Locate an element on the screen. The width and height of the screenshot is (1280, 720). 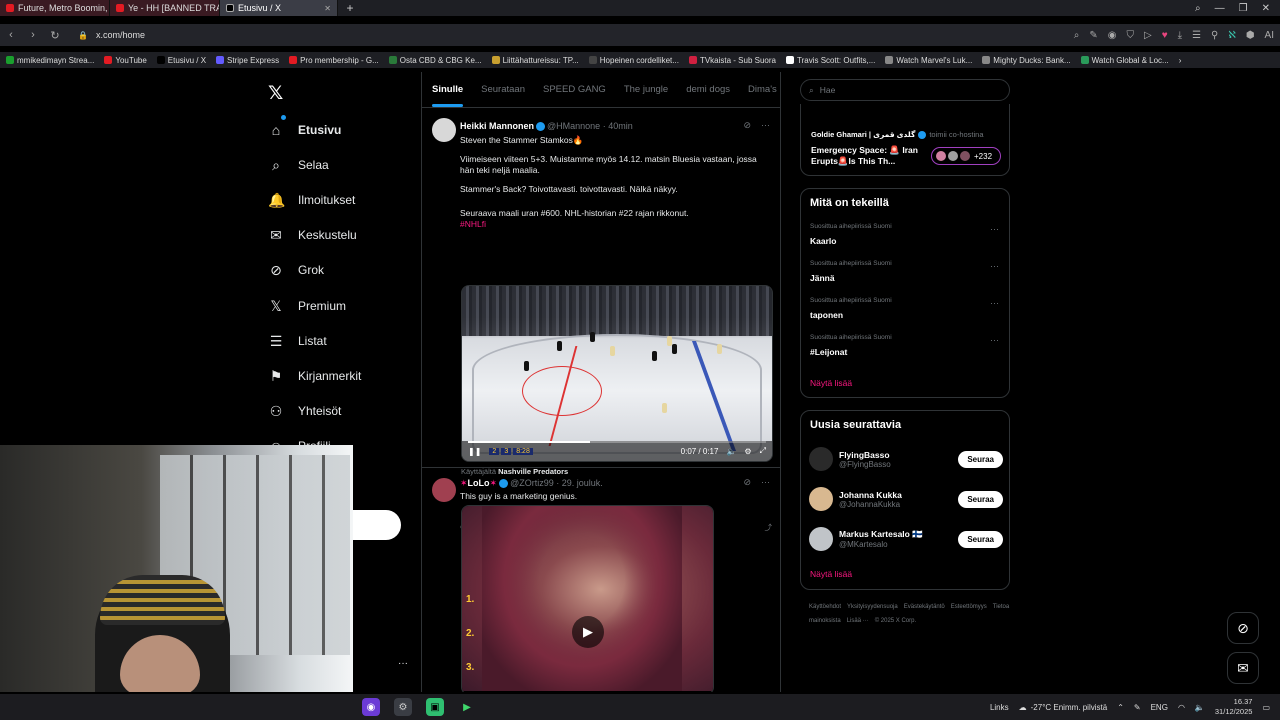
trend-name: Jännä is located at coordinates (822, 278).